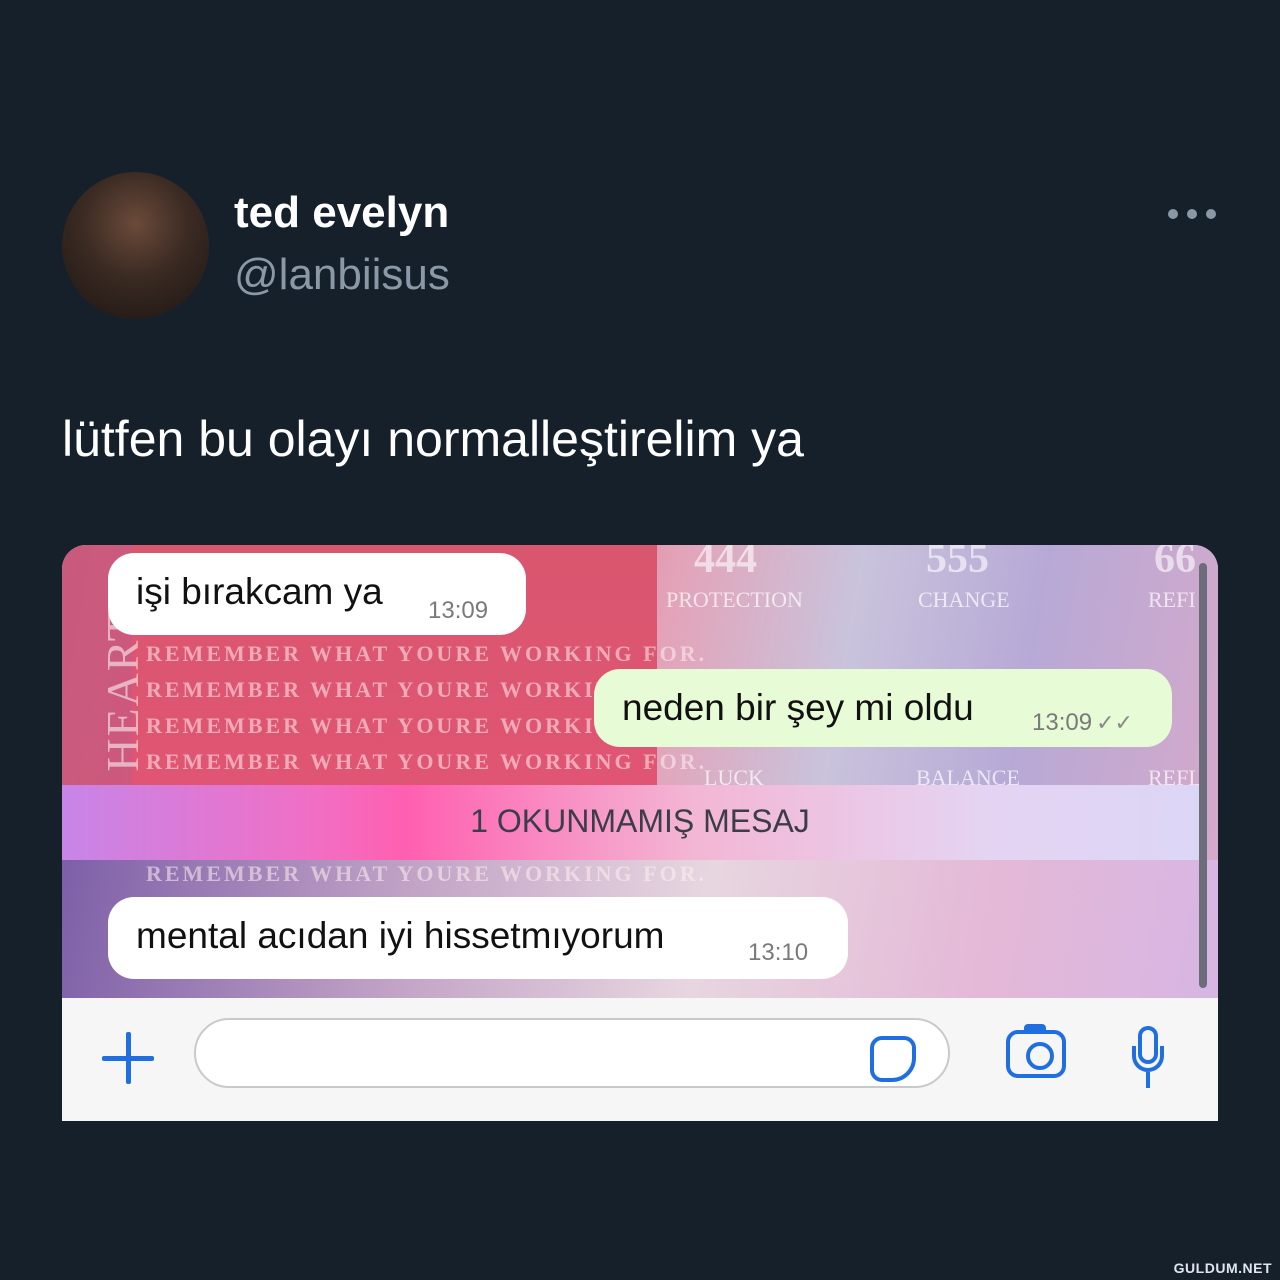  Describe the element at coordinates (1192, 214) in the screenshot. I see `more-icon` at that location.